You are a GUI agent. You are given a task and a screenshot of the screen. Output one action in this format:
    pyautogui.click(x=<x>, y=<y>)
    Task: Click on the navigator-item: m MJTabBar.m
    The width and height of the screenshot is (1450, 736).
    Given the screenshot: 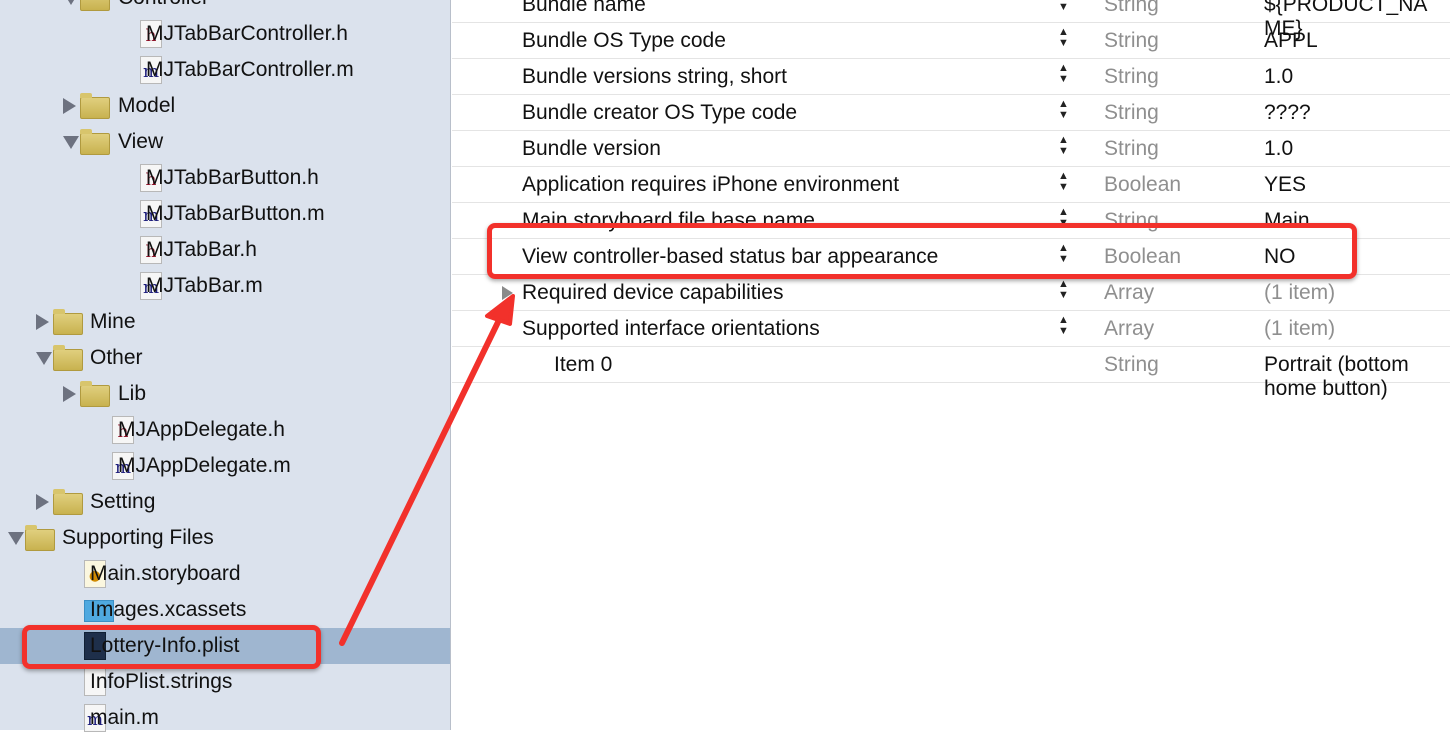 What is the action you would take?
    pyautogui.click(x=225, y=286)
    